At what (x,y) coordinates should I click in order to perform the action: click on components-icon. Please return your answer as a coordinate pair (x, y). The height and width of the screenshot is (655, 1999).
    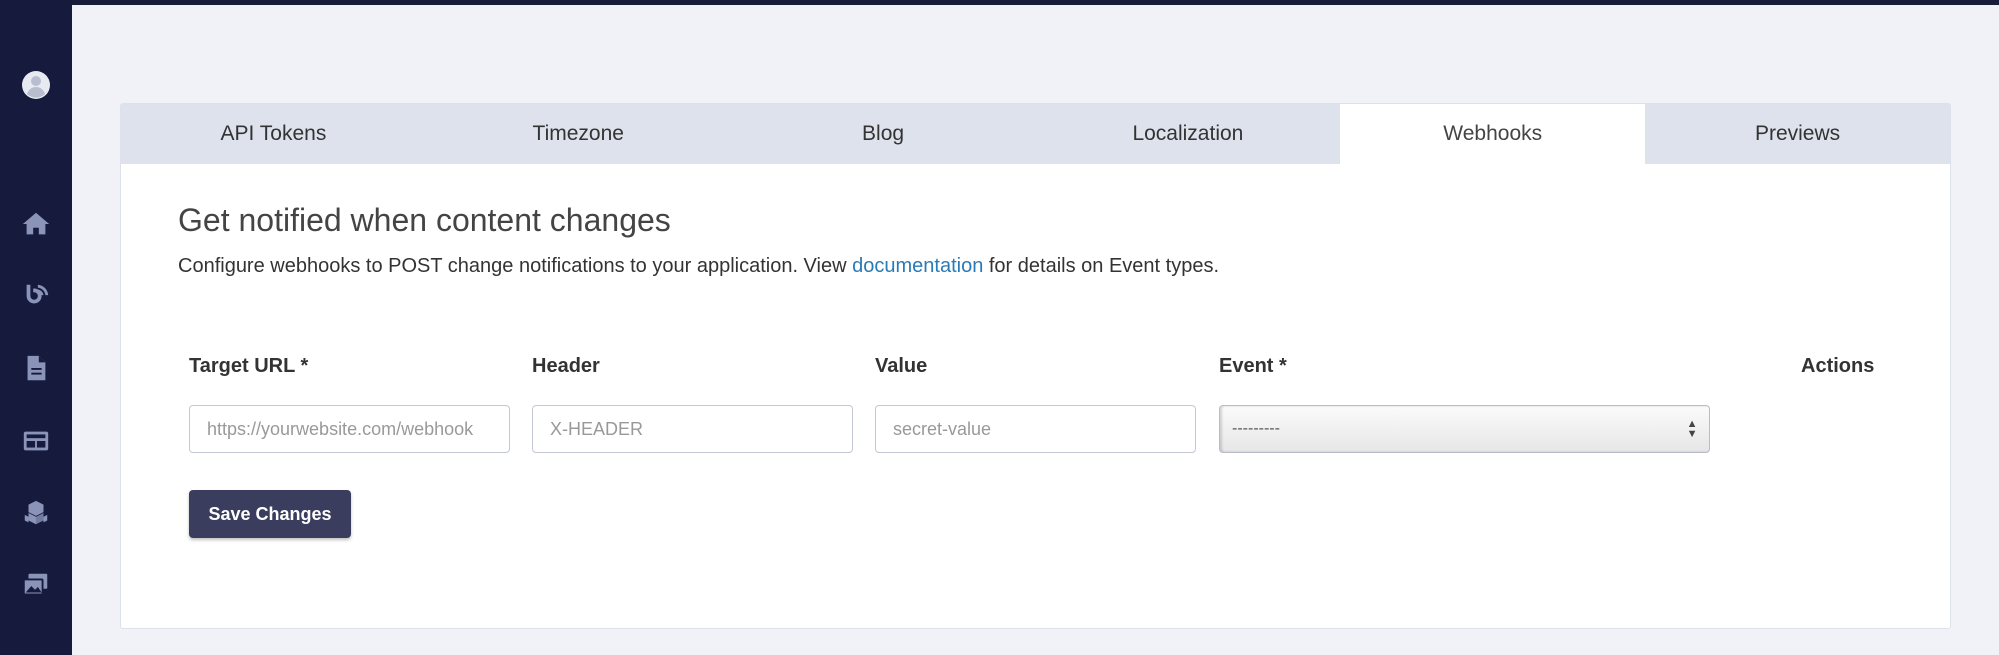
    Looking at the image, I should click on (36, 513).